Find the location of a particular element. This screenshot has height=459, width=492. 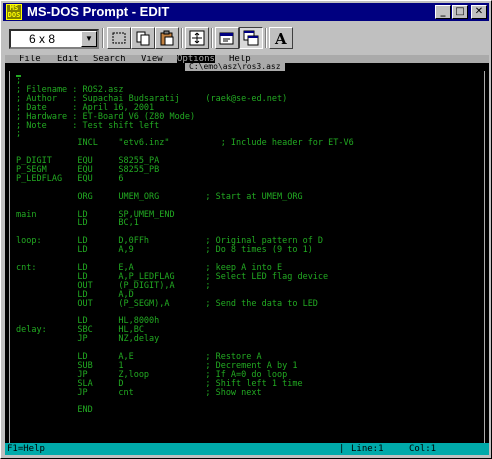

toolbar: 6 x 8 ▼ A is located at coordinates (246, 38).